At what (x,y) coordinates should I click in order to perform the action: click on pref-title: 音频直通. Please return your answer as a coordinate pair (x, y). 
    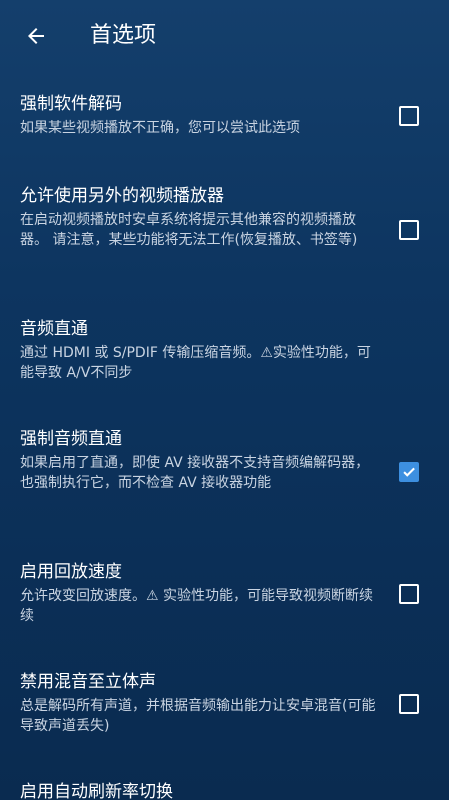
    Looking at the image, I should click on (54, 329).